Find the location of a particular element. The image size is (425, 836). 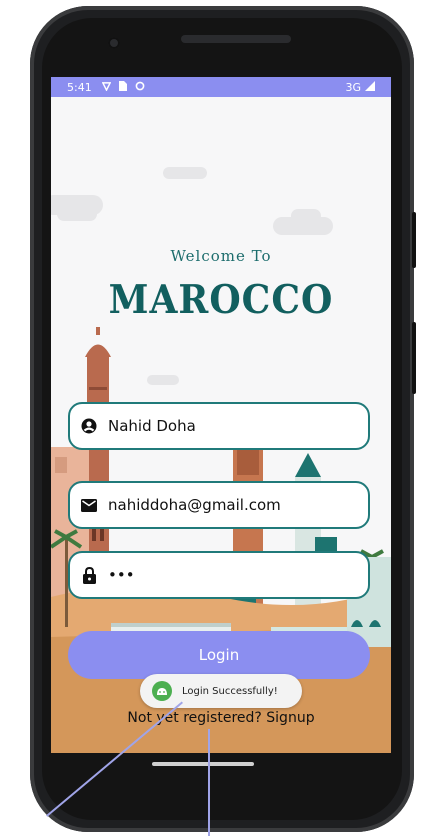

login-toast: Login Successfully! is located at coordinates (221, 691).